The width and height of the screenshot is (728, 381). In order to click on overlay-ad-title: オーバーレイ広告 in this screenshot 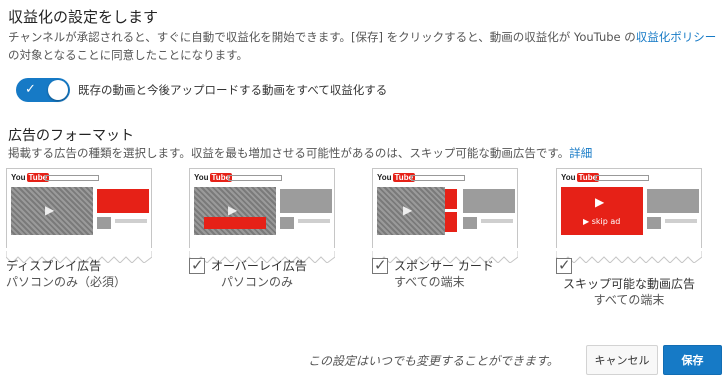, I will do `click(259, 266)`.